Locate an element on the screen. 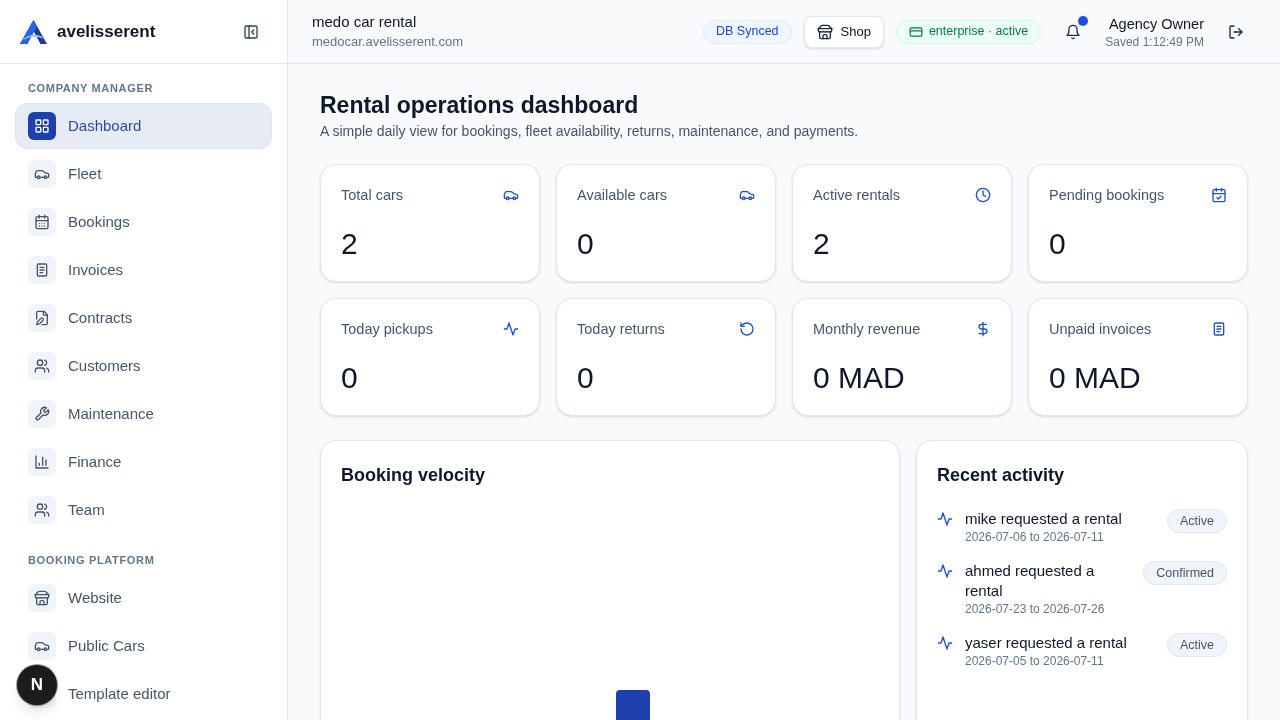  sidebar-item: Customers is located at coordinates (143, 366).